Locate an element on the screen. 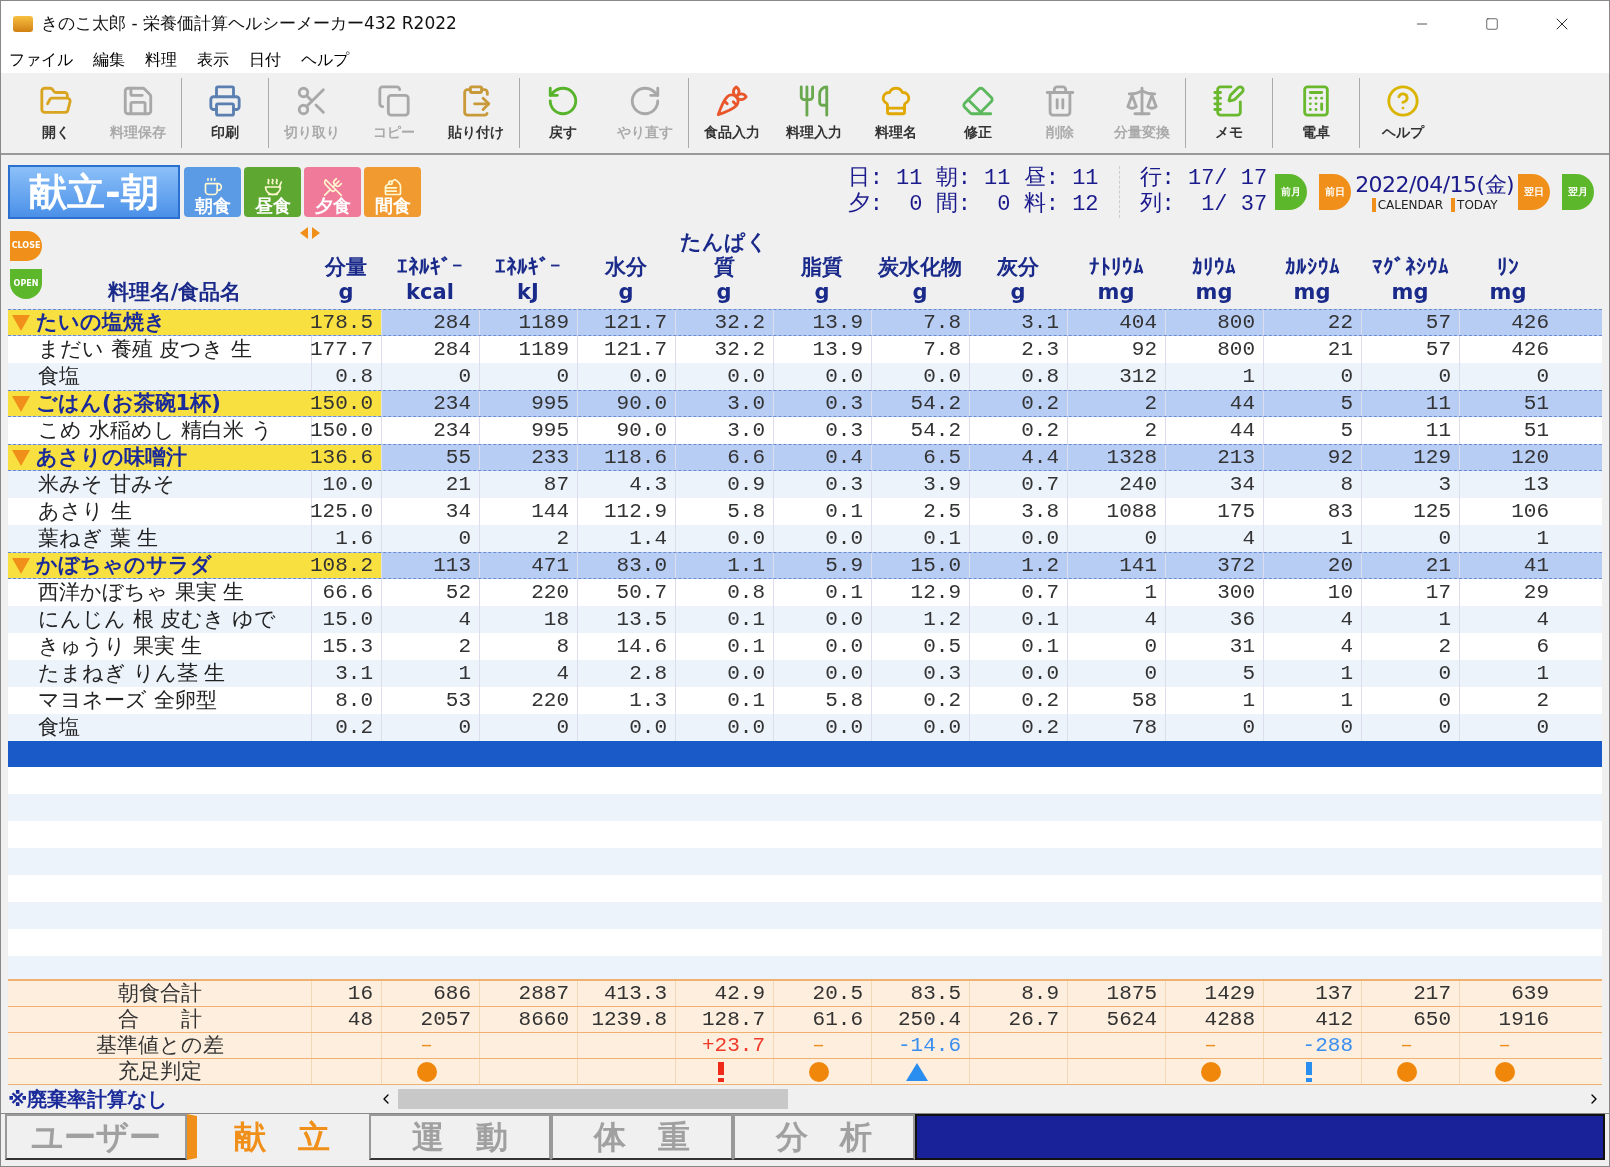 This screenshot has height=1167, width=1610. table-cell: 0.3 is located at coordinates (822, 403).